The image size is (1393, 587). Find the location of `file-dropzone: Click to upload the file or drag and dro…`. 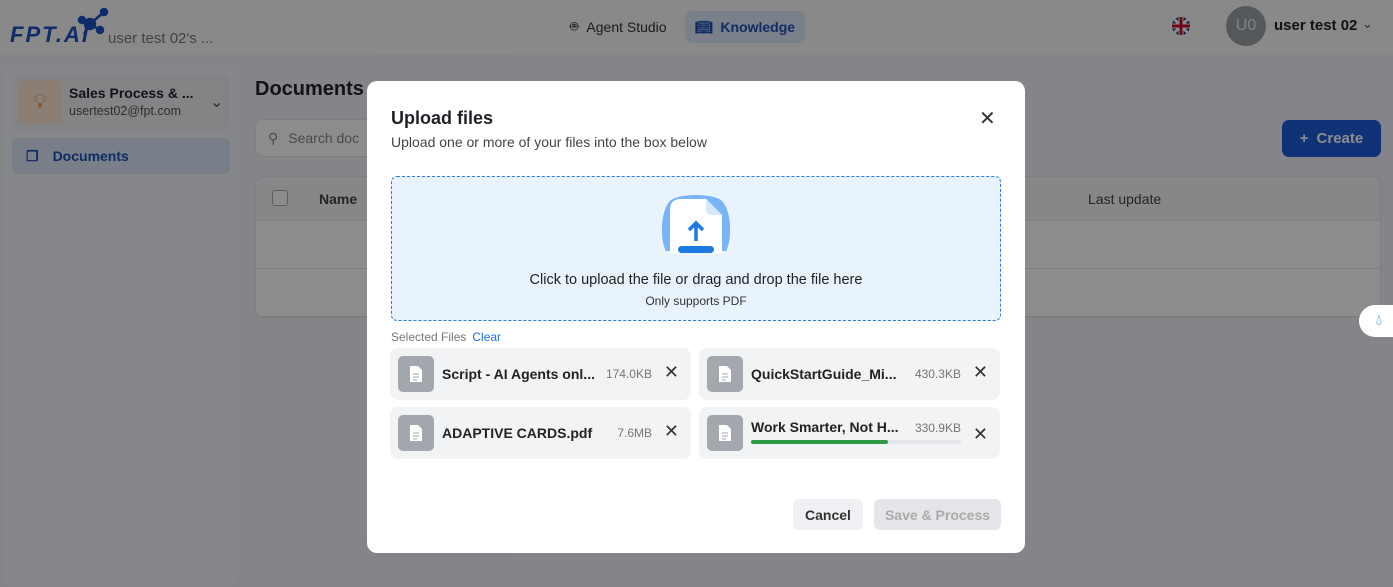

file-dropzone: Click to upload the file or drag and dro… is located at coordinates (696, 248).